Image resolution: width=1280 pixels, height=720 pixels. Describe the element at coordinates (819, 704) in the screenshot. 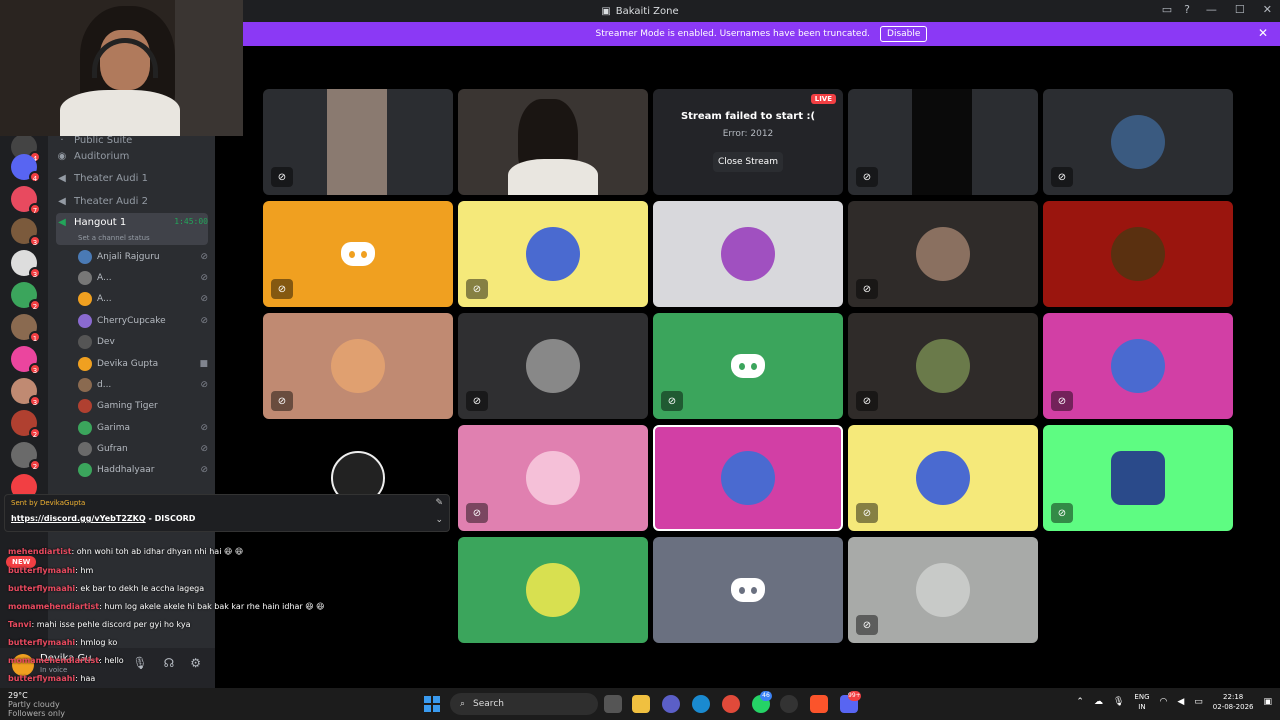

I see `brave-icon` at that location.